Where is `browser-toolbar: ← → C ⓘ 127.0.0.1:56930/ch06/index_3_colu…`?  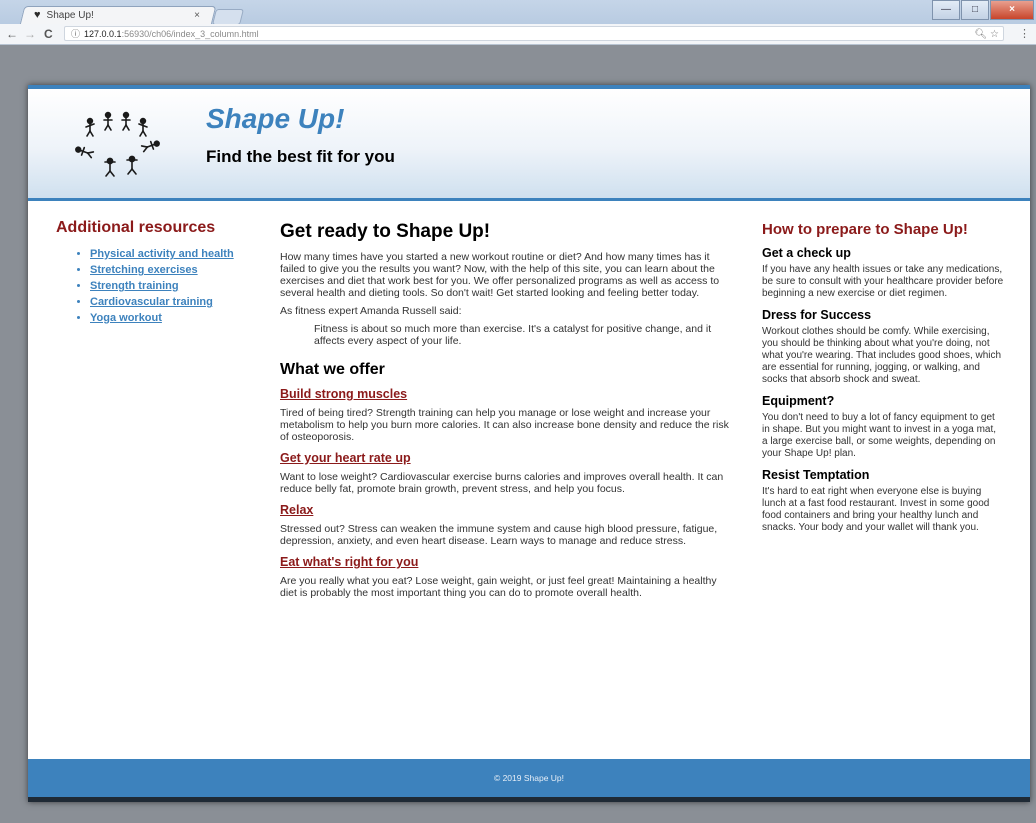
browser-toolbar: ← → C ⓘ 127.0.0.1:56930/ch06/index_3_colu… is located at coordinates (518, 34).